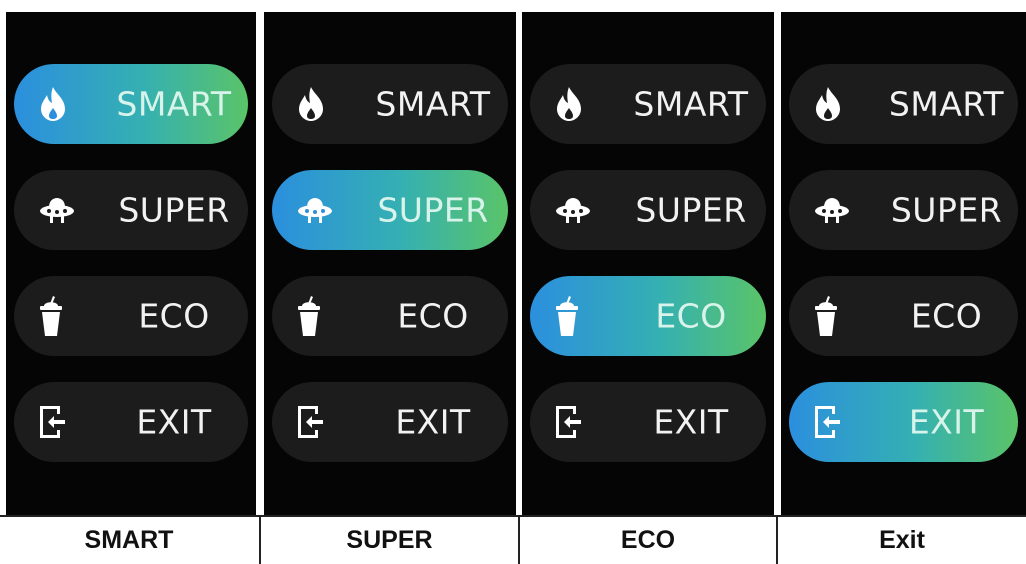 Image resolution: width=1026 pixels, height=564 pixels. What do you see at coordinates (902, 540) in the screenshot?
I see `caption-exit: Exit` at bounding box center [902, 540].